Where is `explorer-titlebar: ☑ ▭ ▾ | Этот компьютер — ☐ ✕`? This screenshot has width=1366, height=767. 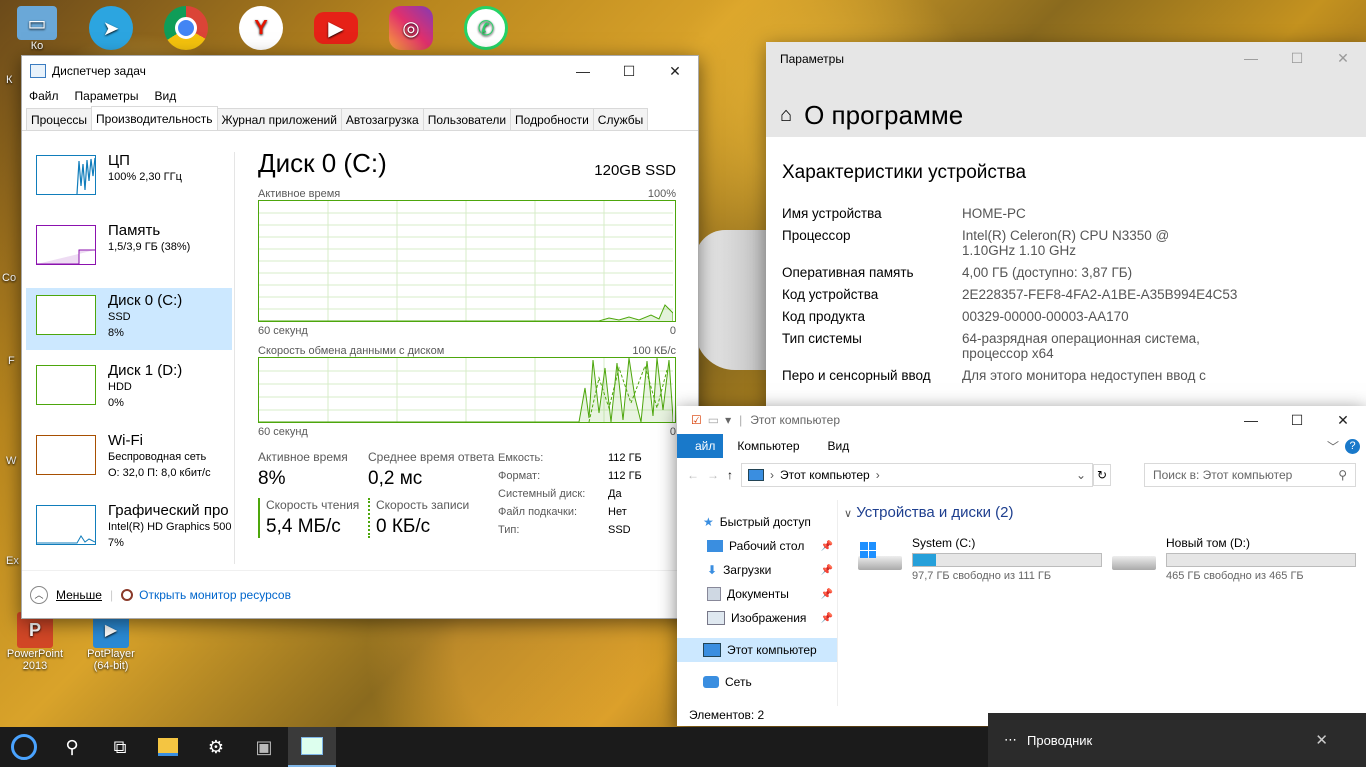 explorer-titlebar: ☑ ▭ ▾ | Этот компьютер — ☐ ✕ is located at coordinates (1021, 420).